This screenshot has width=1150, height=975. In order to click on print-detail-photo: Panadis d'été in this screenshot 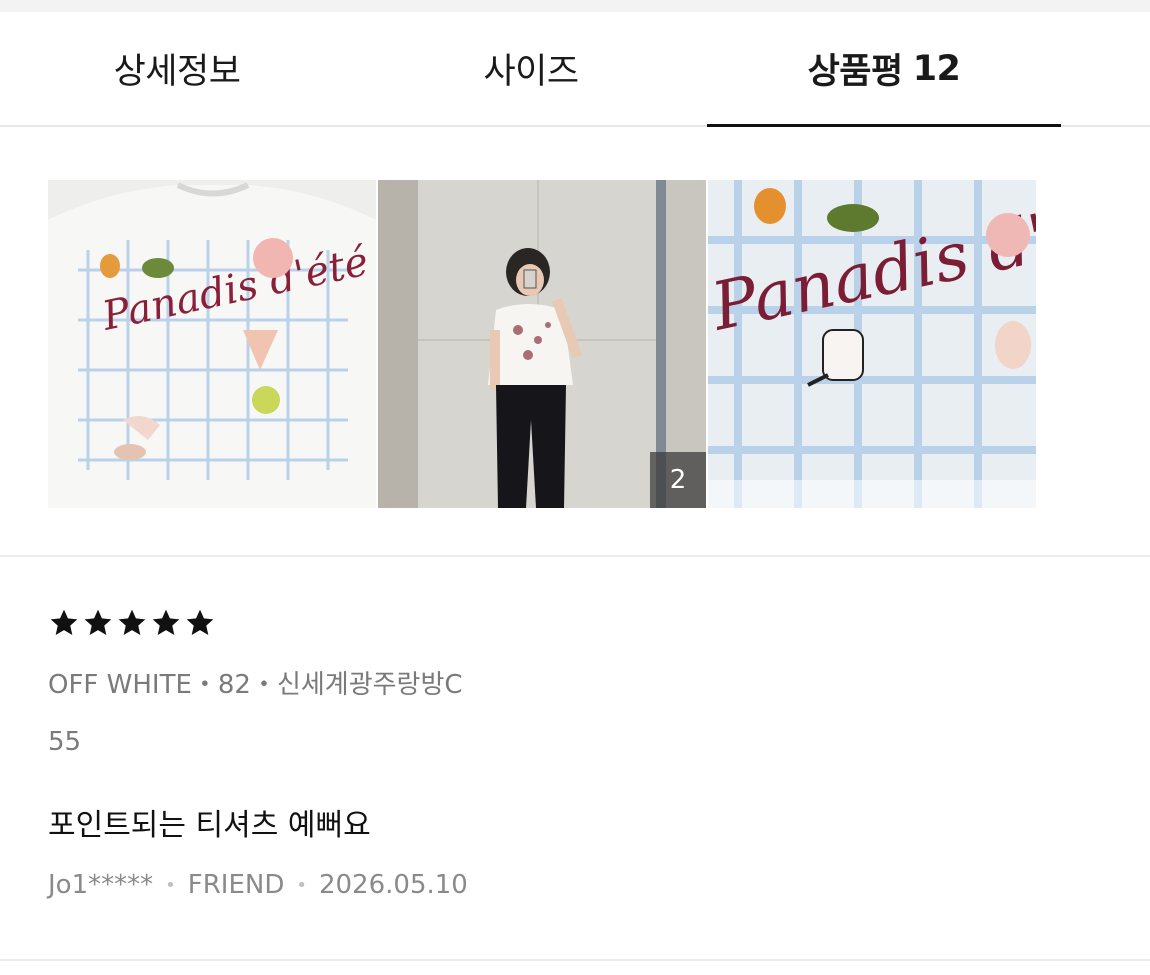, I will do `click(872, 344)`.